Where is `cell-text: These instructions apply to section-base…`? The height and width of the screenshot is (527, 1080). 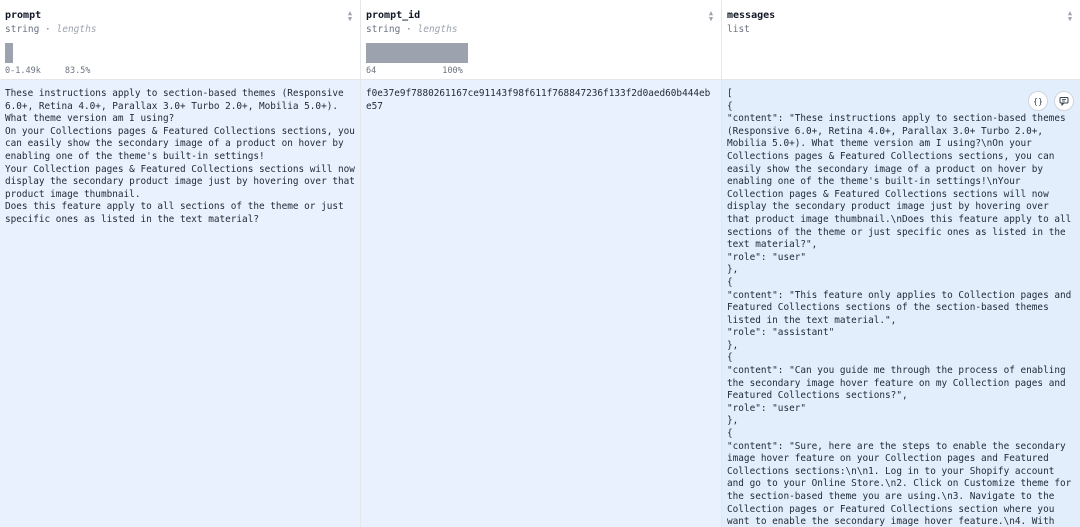
cell-text: These instructions apply to section-base… is located at coordinates (180, 156).